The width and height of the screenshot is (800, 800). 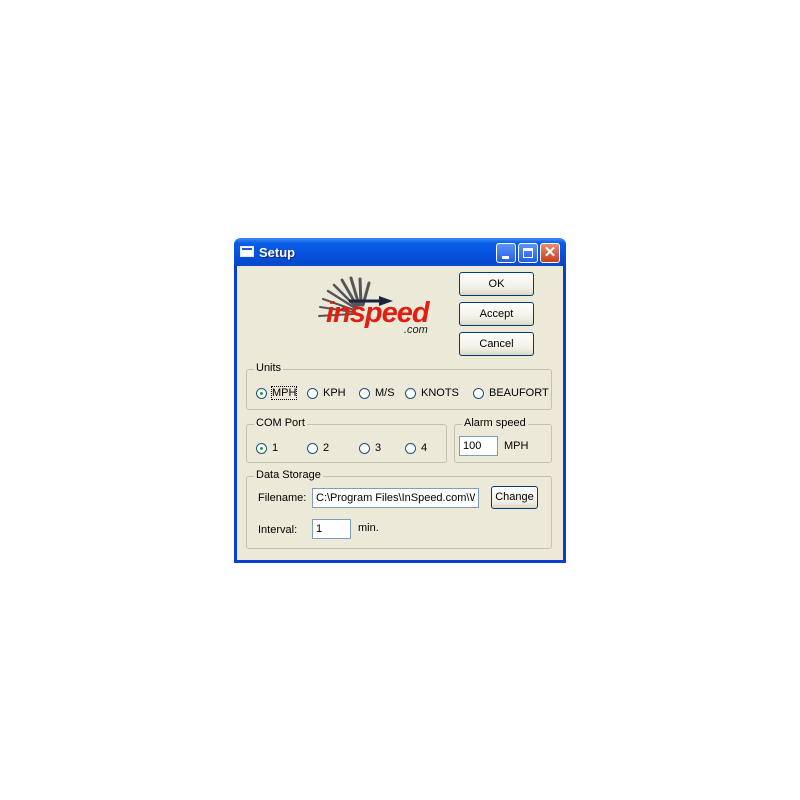 What do you see at coordinates (505, 257) in the screenshot?
I see `minimize-icon` at bounding box center [505, 257].